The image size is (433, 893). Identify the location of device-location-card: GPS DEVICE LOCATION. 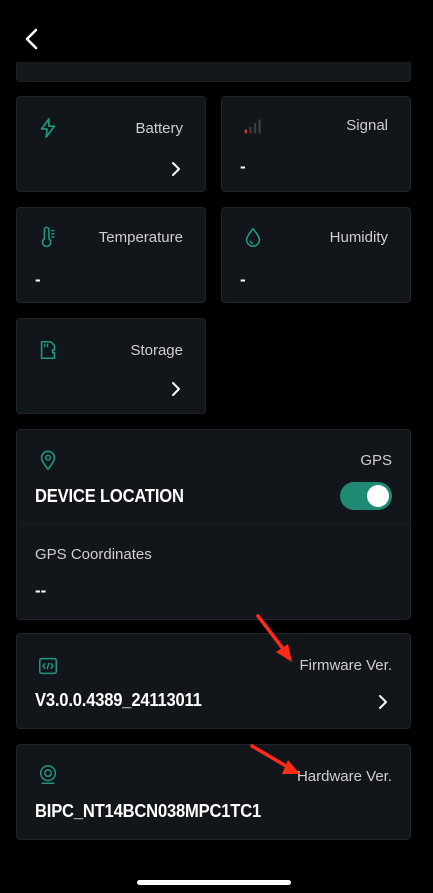
(213, 477).